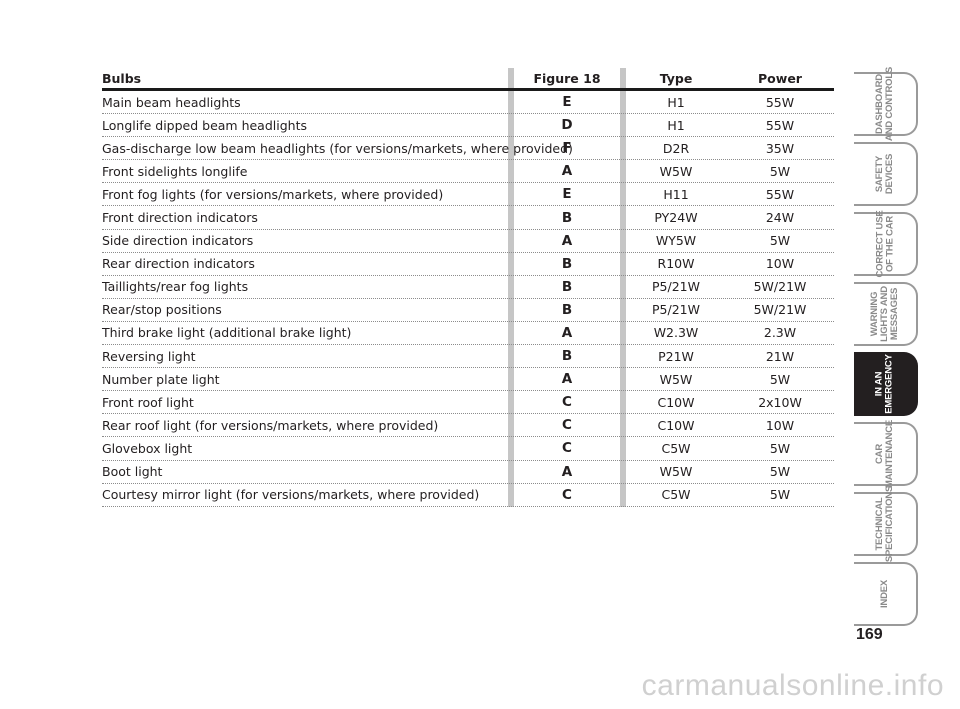 The height and width of the screenshot is (709, 960). Describe the element at coordinates (468, 241) in the screenshot. I see `table-row: Side direction indicators A WY5W 5W` at that location.